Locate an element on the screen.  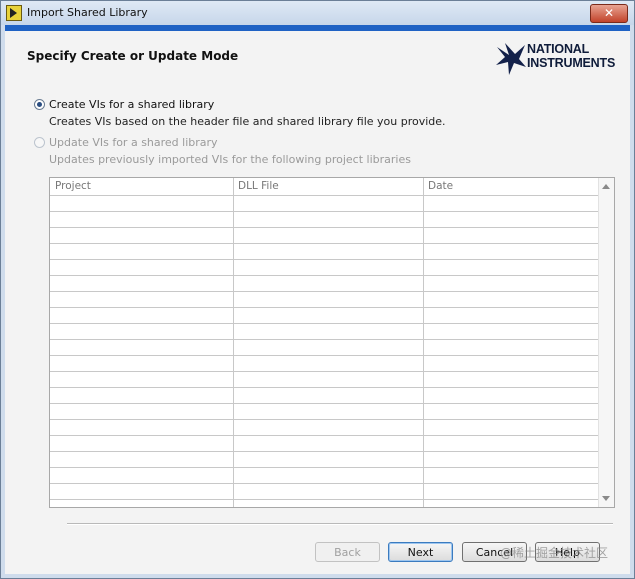
update-vis-option: Update VIs for a shared library is located at coordinates (184, 143).